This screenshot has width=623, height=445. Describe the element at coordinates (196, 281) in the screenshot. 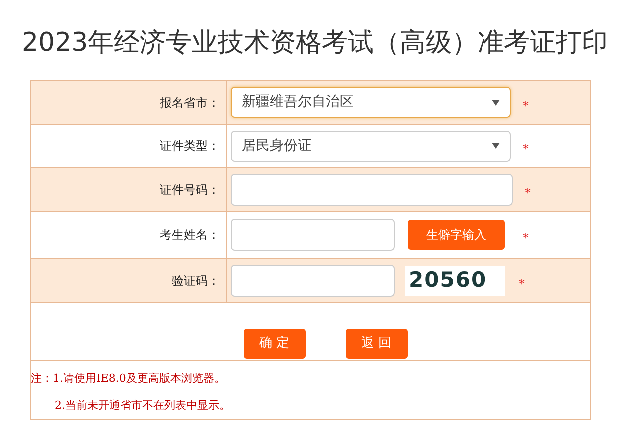

I see `field-label: 验证码：` at that location.